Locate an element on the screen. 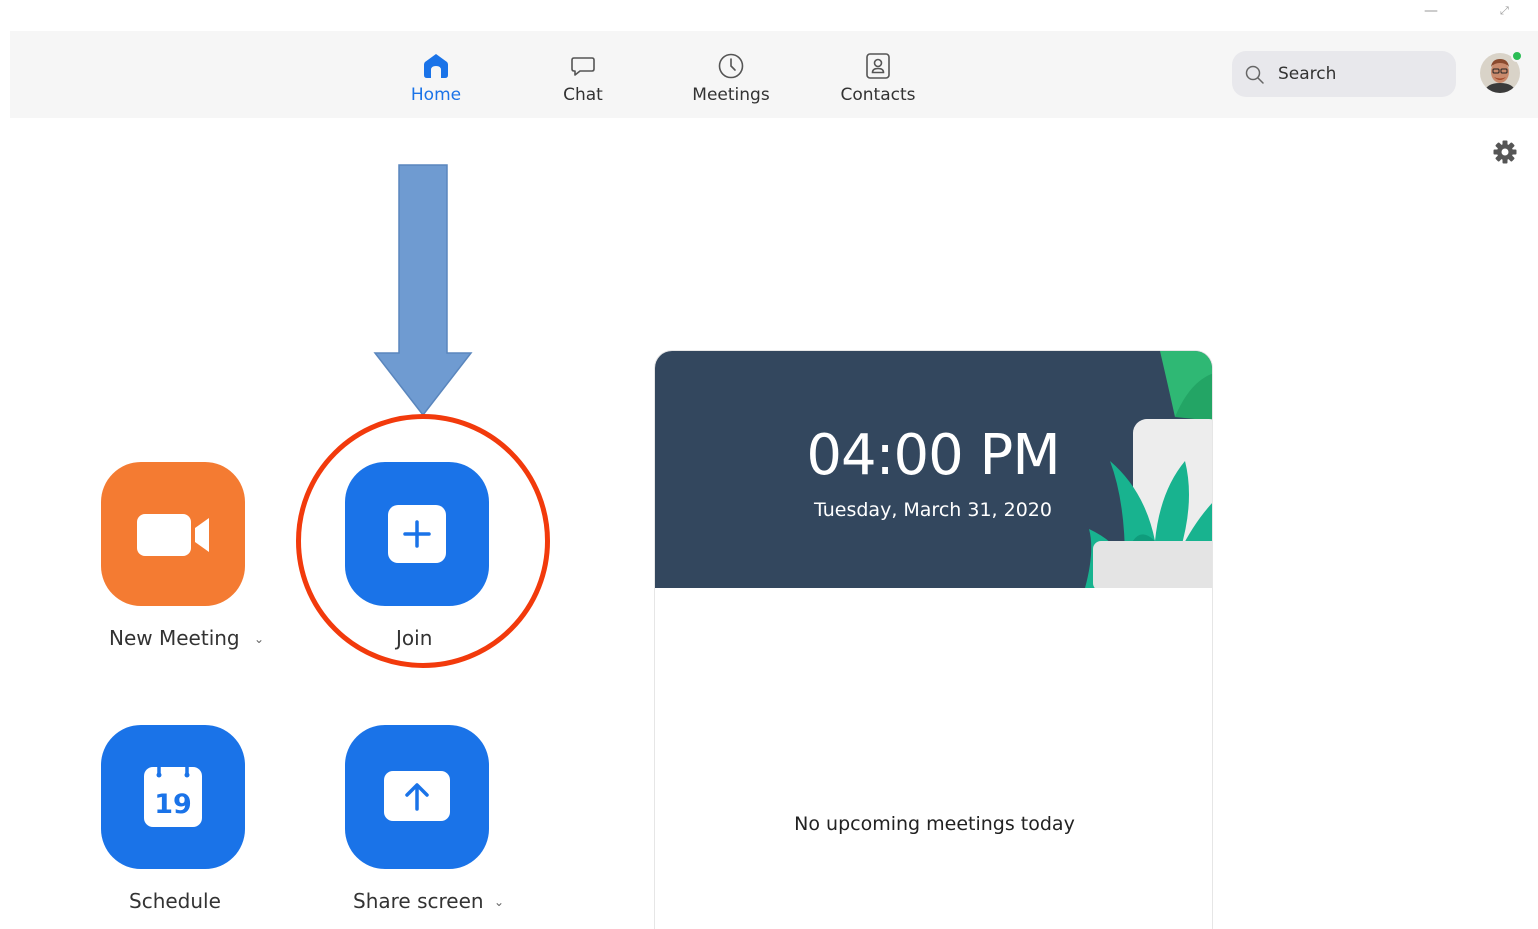 This screenshot has height=929, width=1538. tab-home-label: Home is located at coordinates (436, 95).